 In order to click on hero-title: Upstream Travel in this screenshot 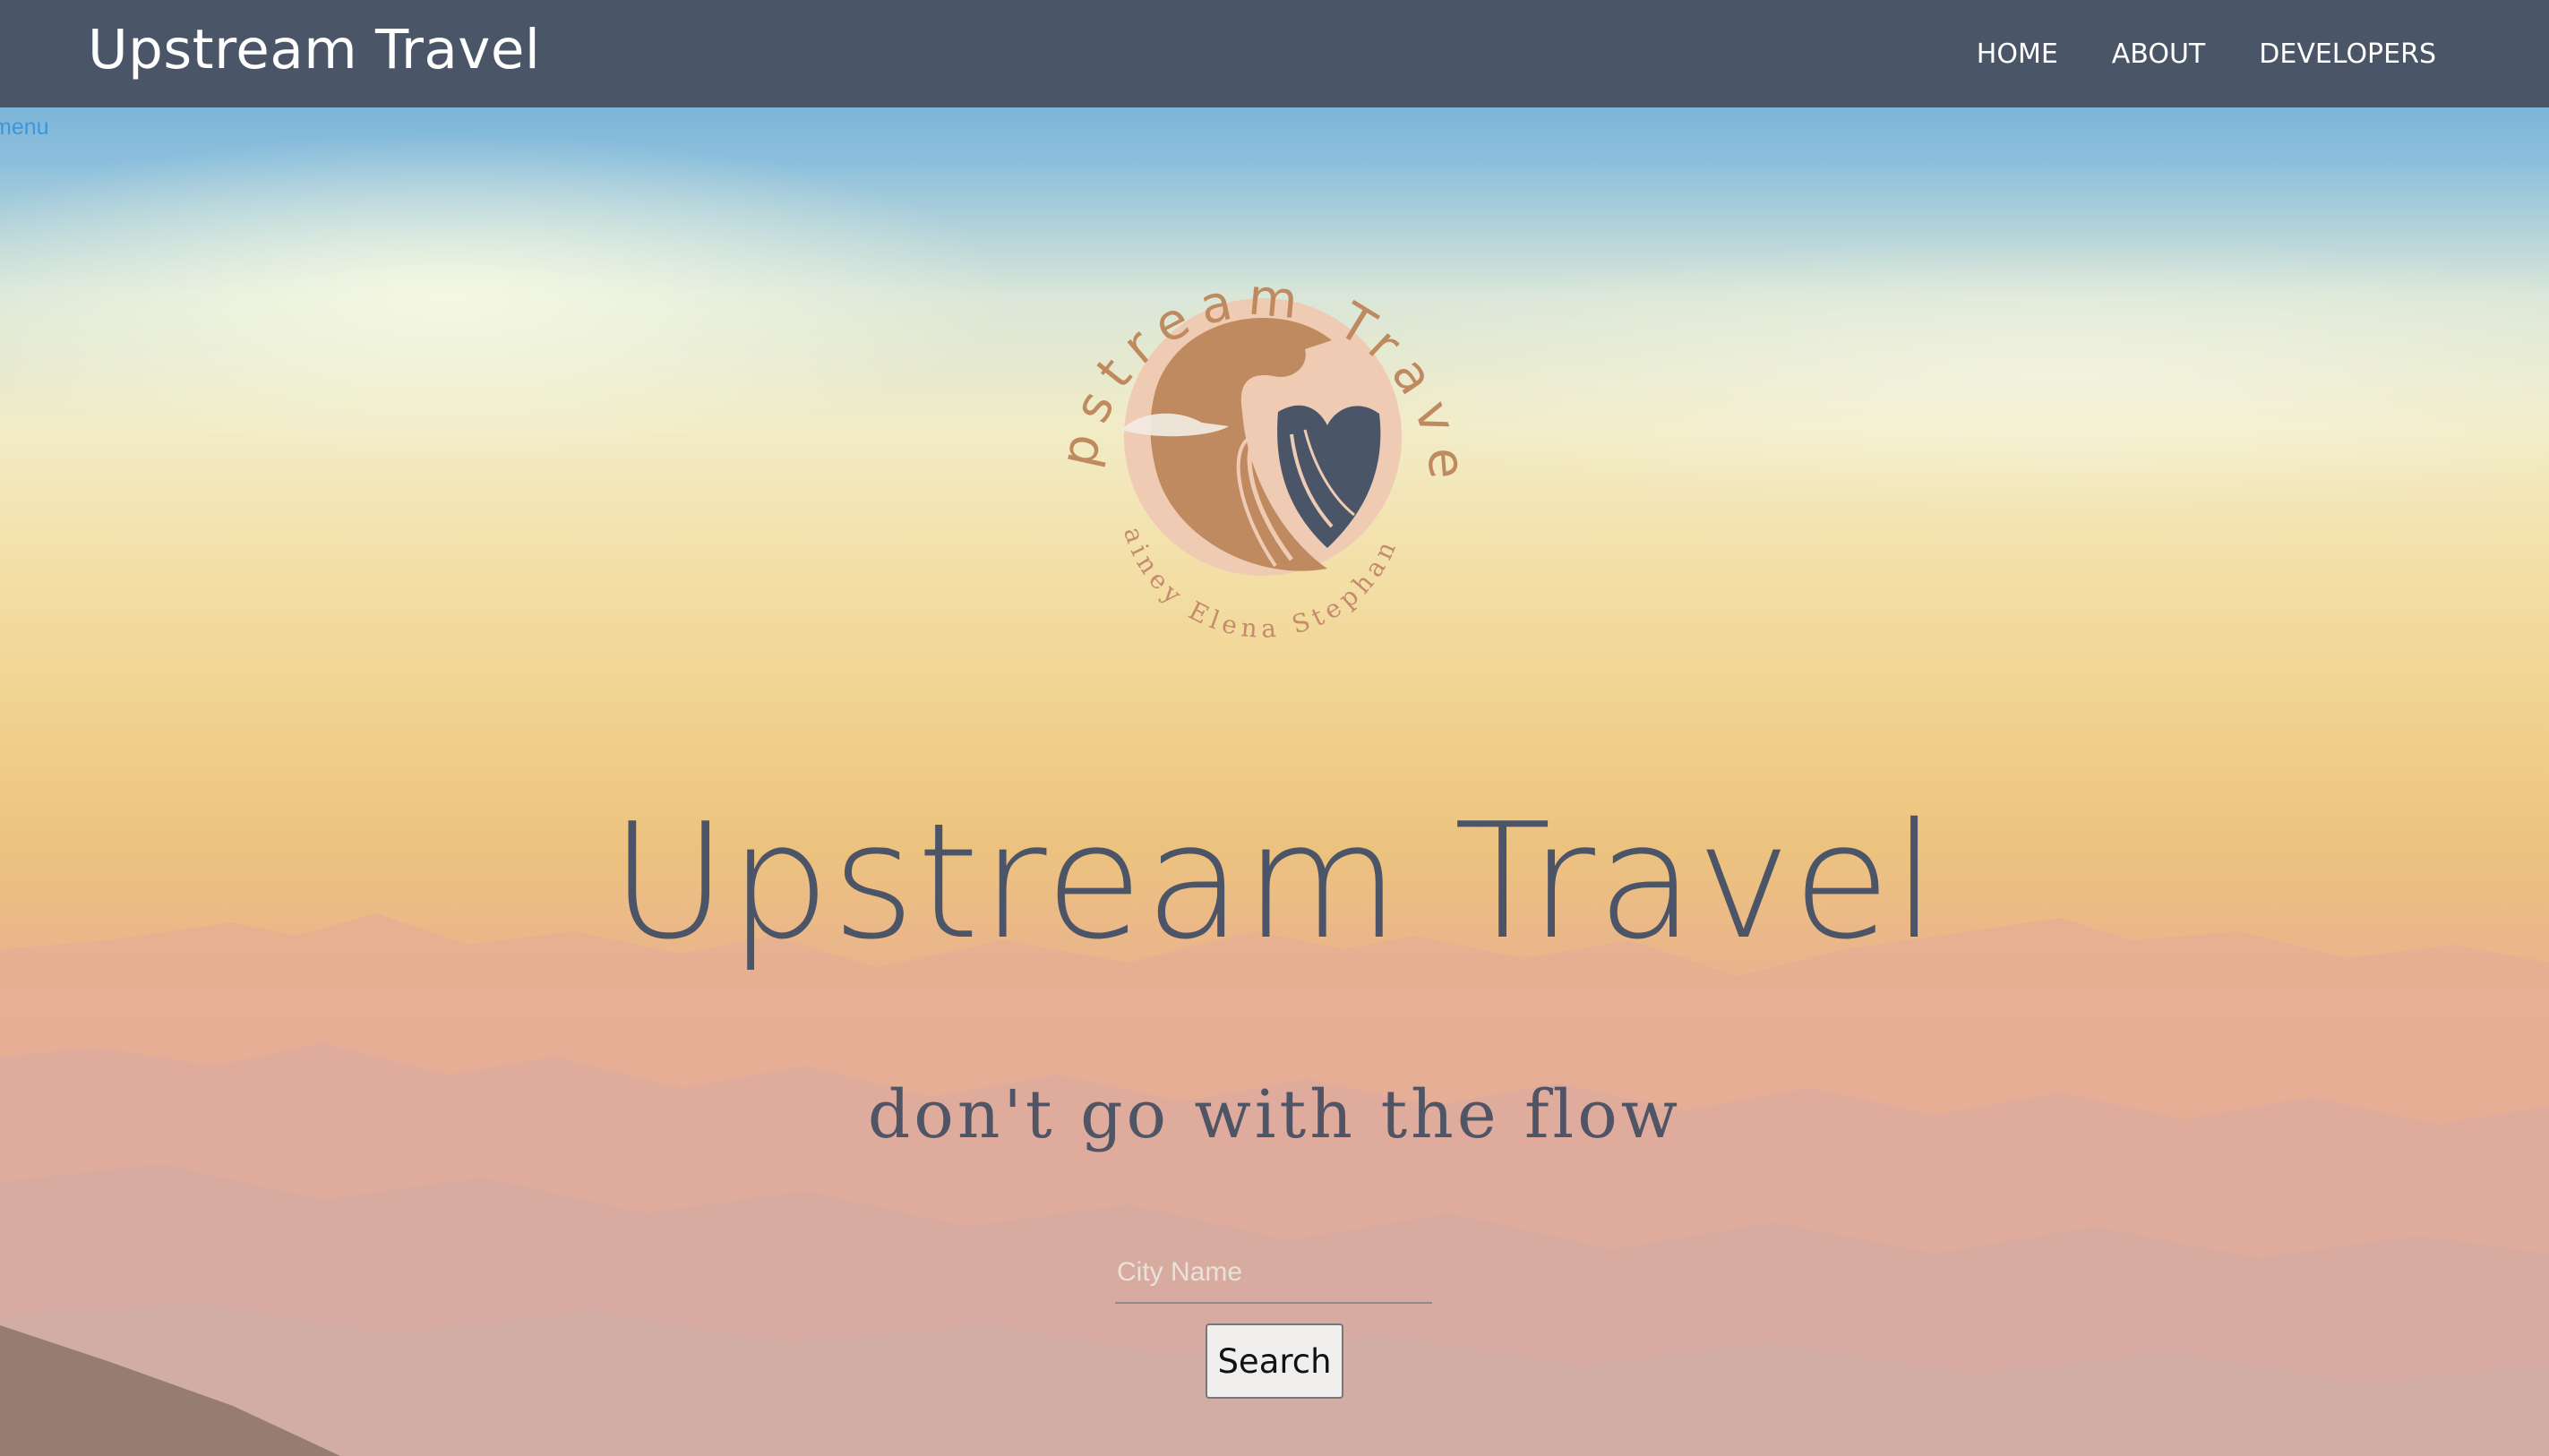, I will do `click(1274, 881)`.